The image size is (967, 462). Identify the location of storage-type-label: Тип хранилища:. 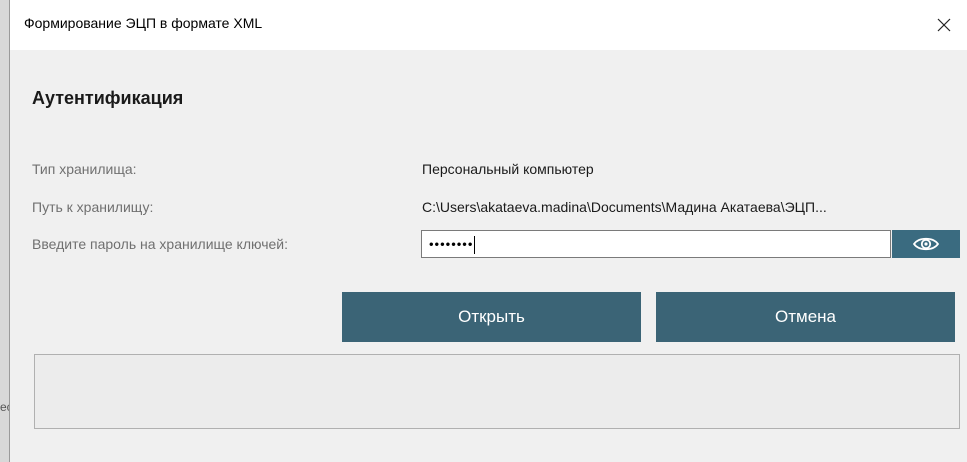
(84, 169).